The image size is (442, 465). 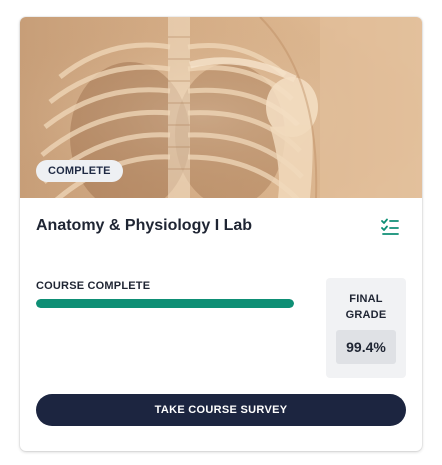 I want to click on take-course-survey-button: TAKE COURSE SURVEY, so click(x=221, y=410).